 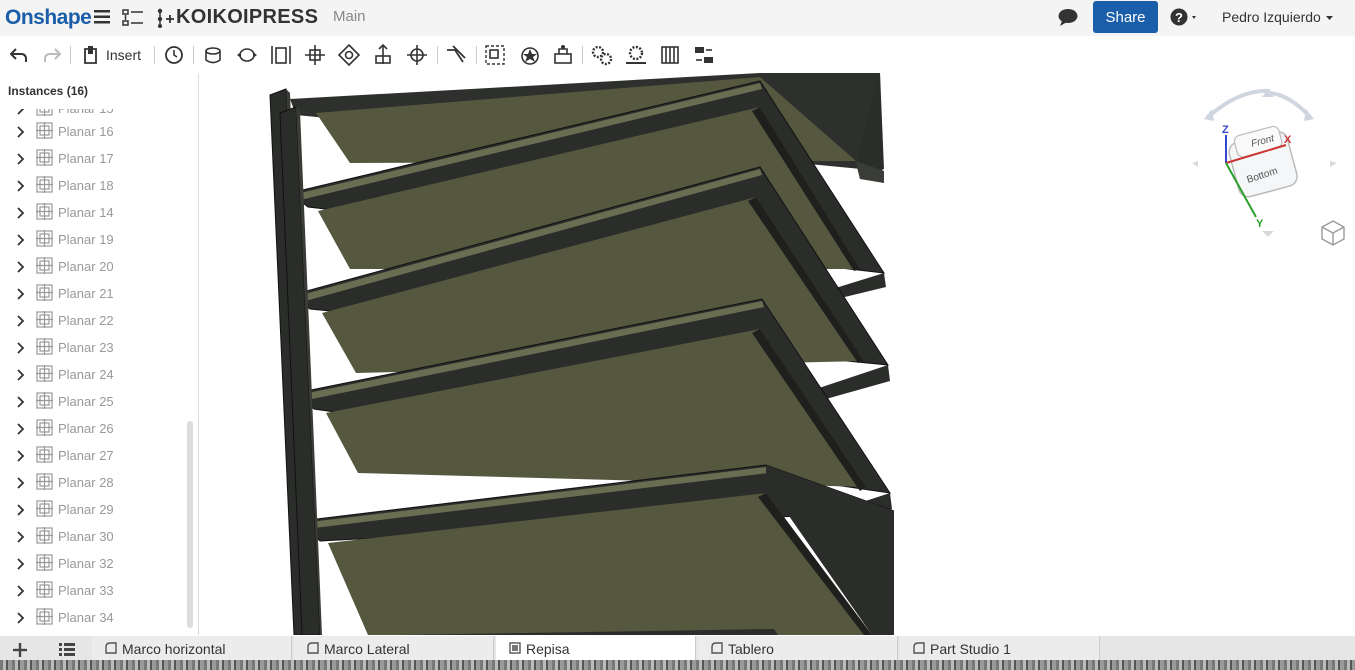 I want to click on view-cube-menu-icon, so click(x=1333, y=235).